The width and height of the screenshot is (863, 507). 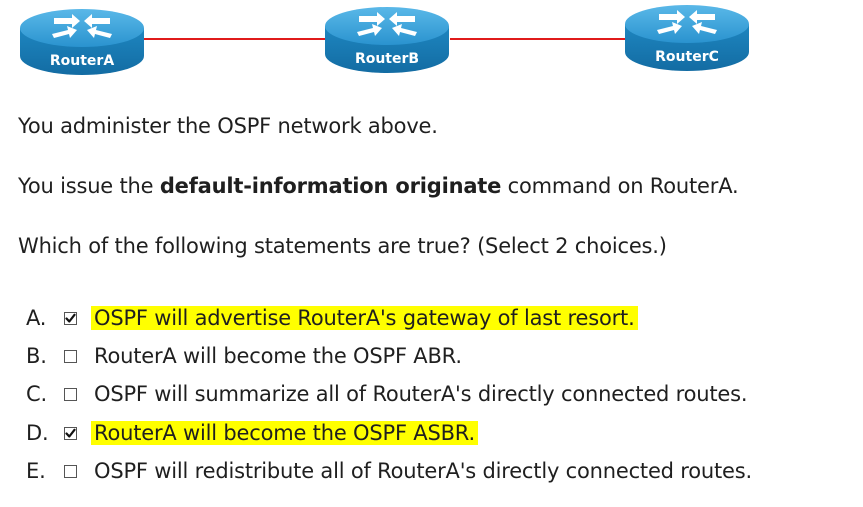 I want to click on choice-d-checkbox, so click(x=70, y=433).